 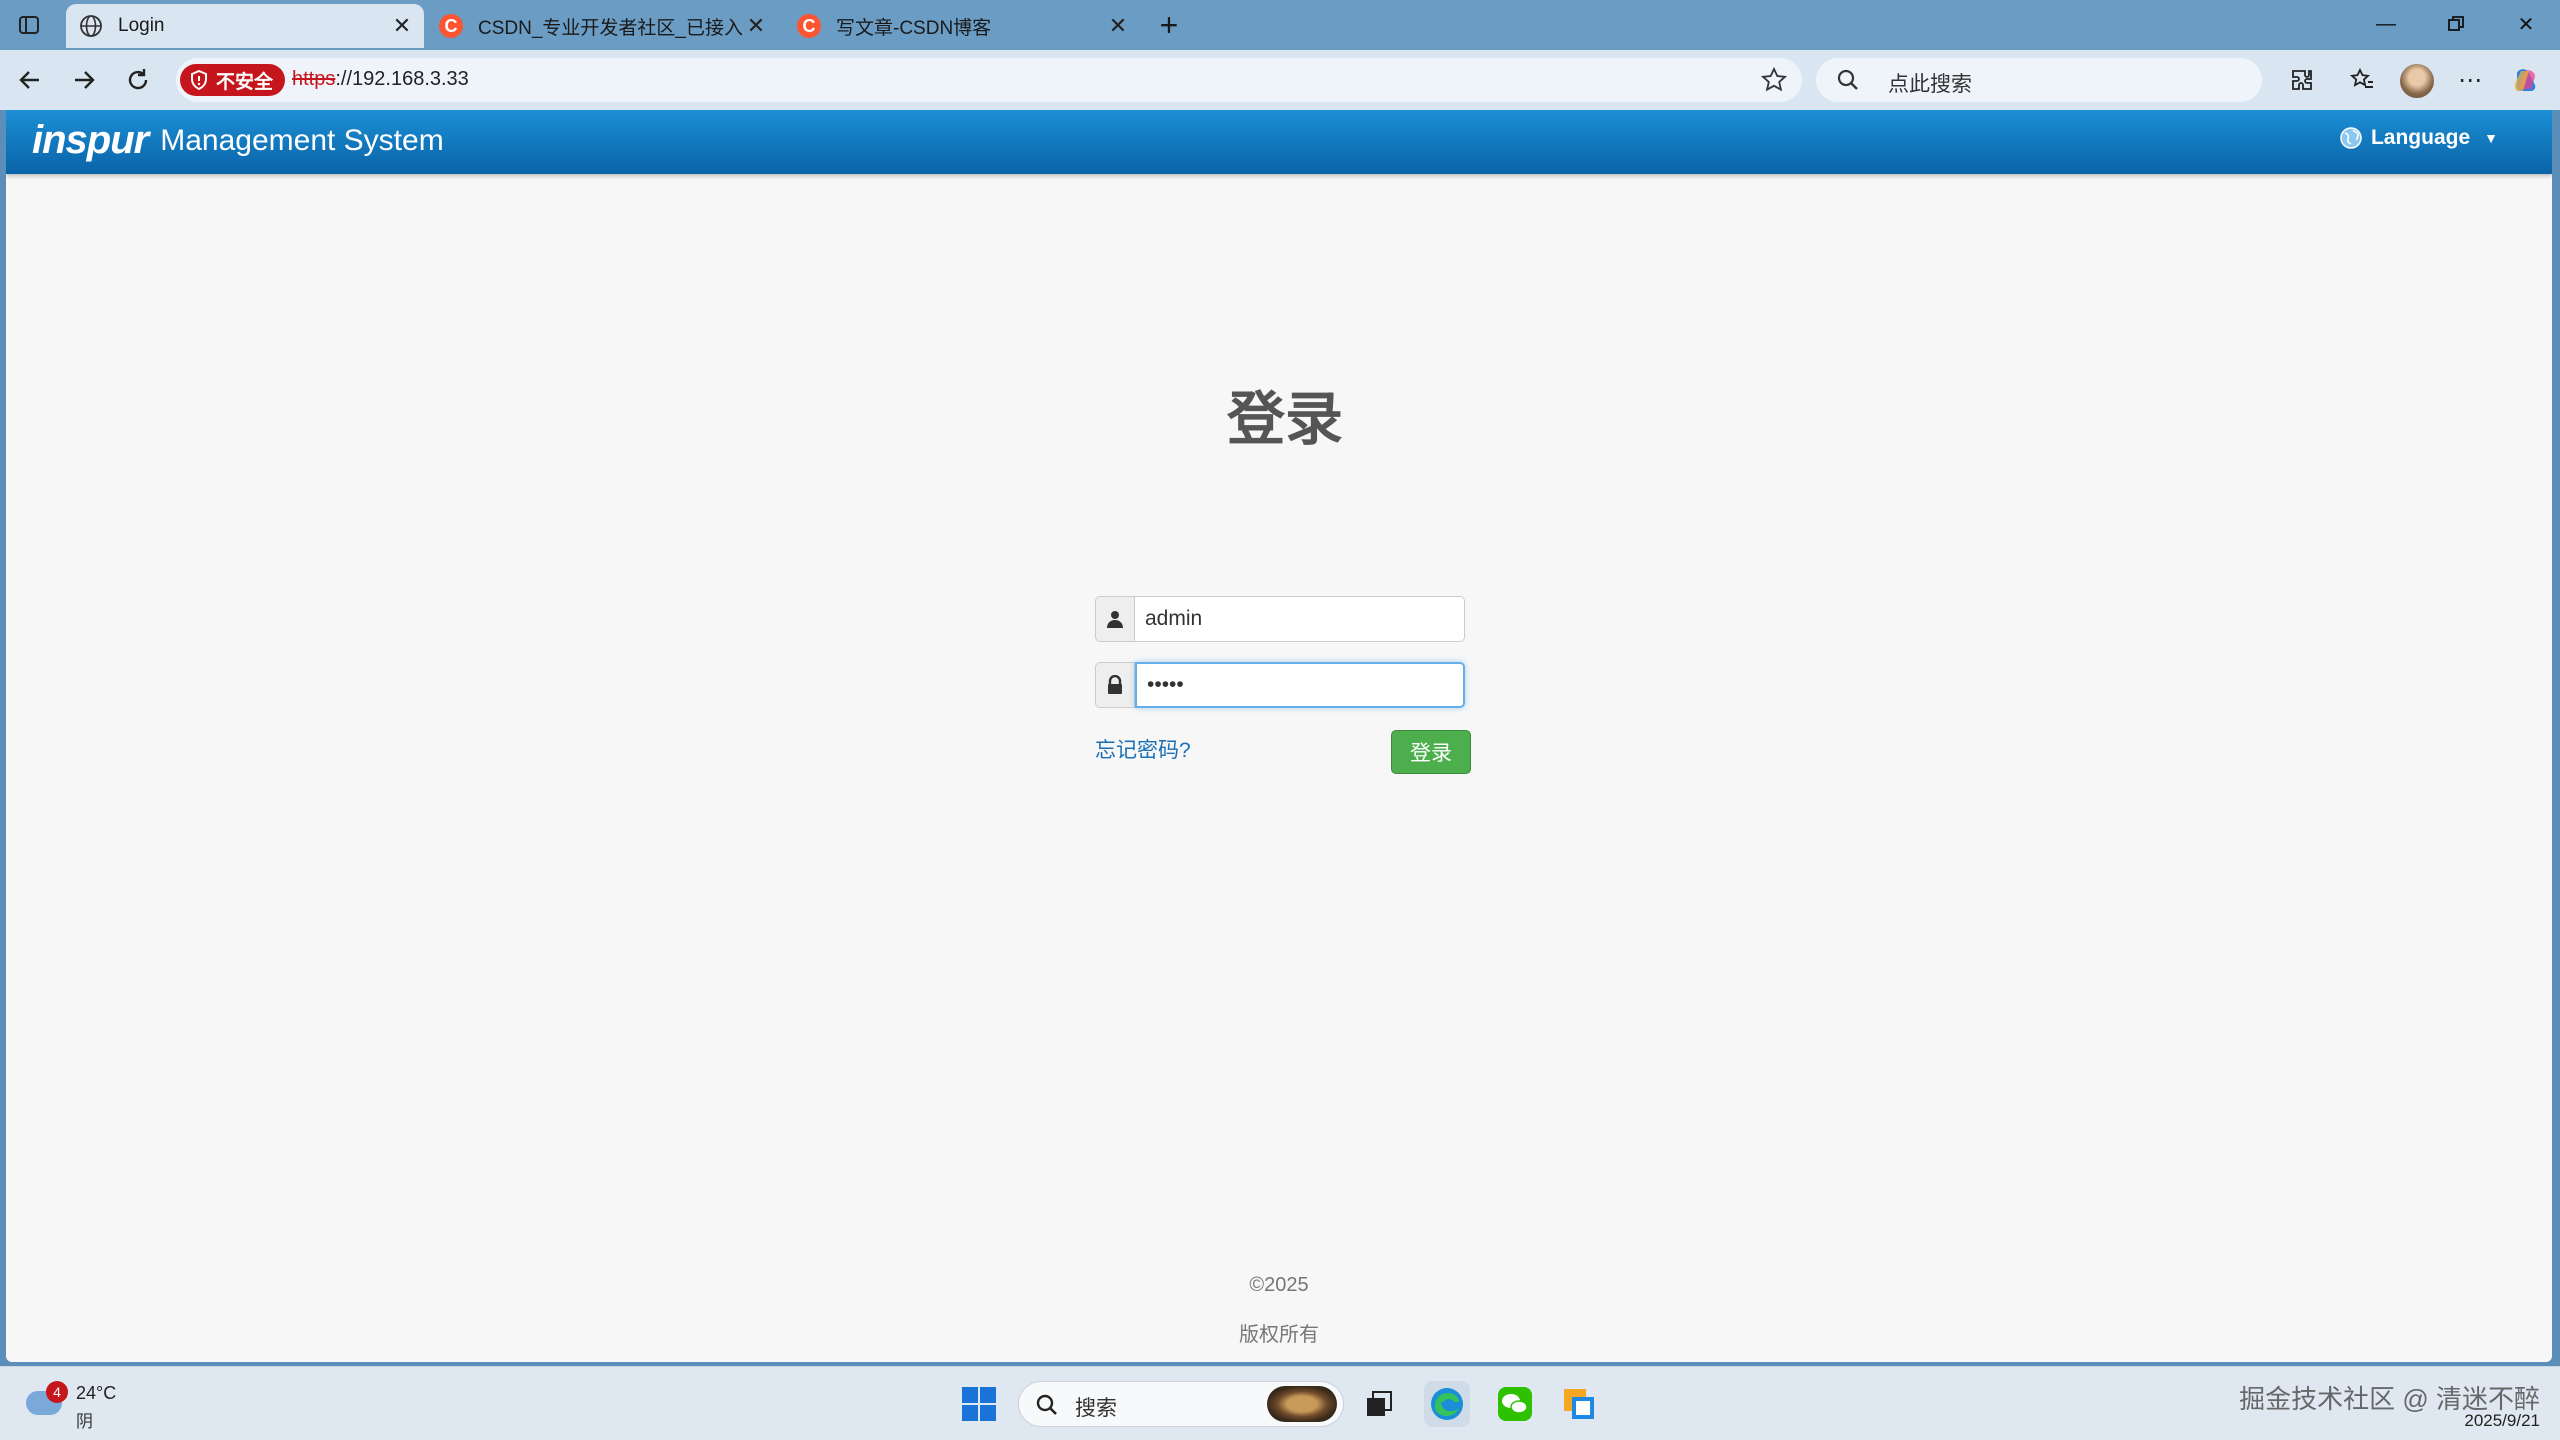 What do you see at coordinates (1284, 419) in the screenshot?
I see `login-title: 登录` at bounding box center [1284, 419].